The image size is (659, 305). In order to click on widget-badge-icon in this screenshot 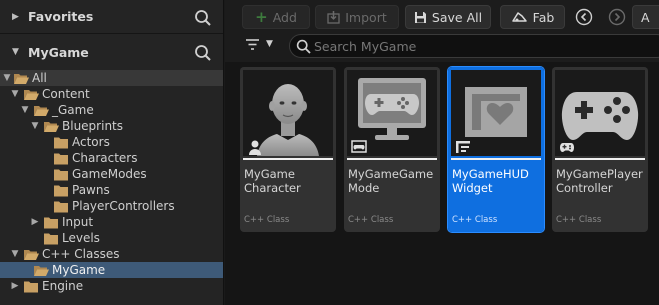, I will do `click(463, 147)`.